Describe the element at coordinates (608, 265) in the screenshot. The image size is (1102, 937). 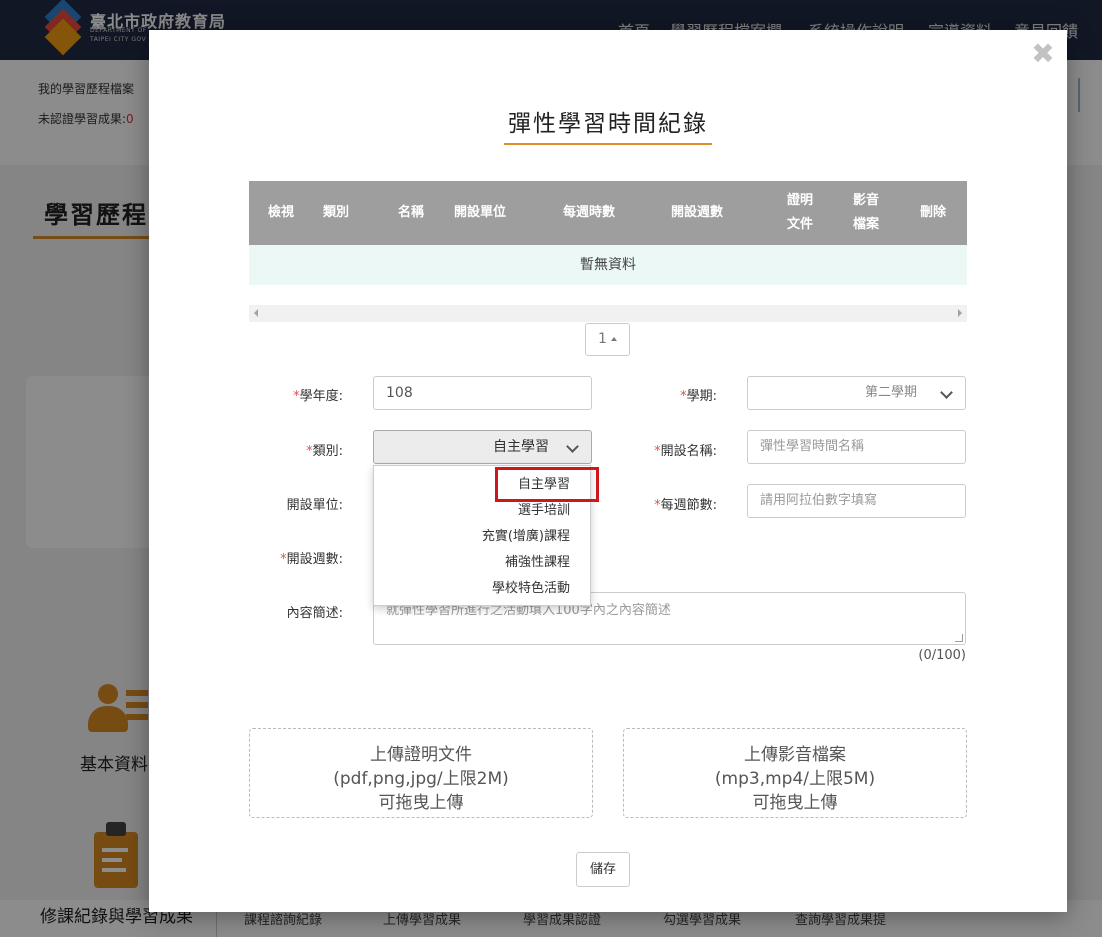
I see `empty-row: 暫無資料` at that location.